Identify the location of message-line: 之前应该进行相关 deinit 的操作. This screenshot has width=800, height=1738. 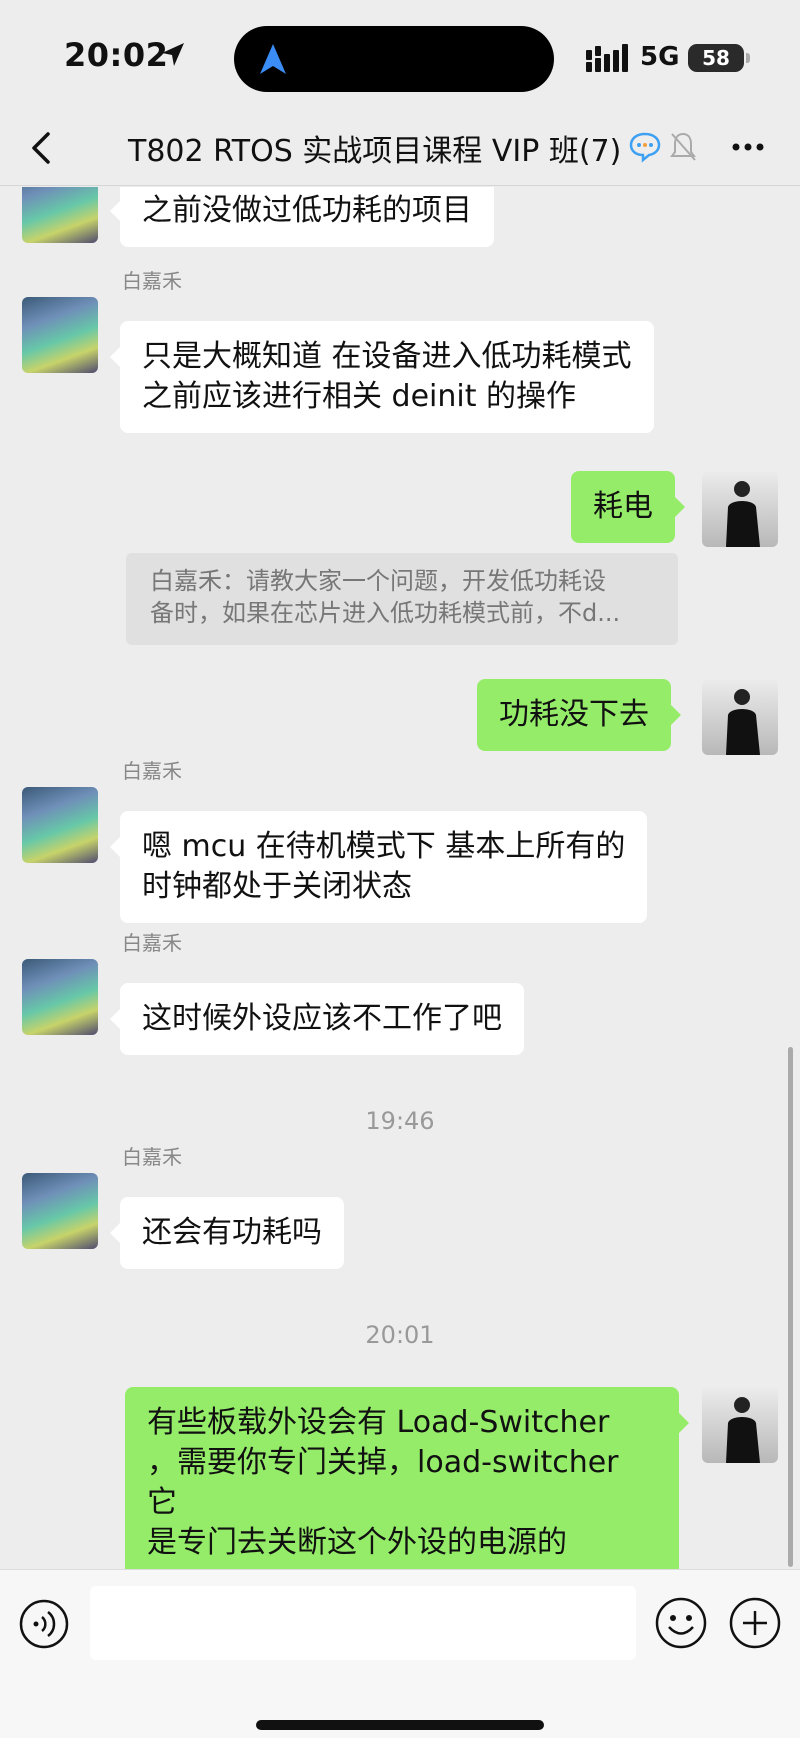
(359, 396).